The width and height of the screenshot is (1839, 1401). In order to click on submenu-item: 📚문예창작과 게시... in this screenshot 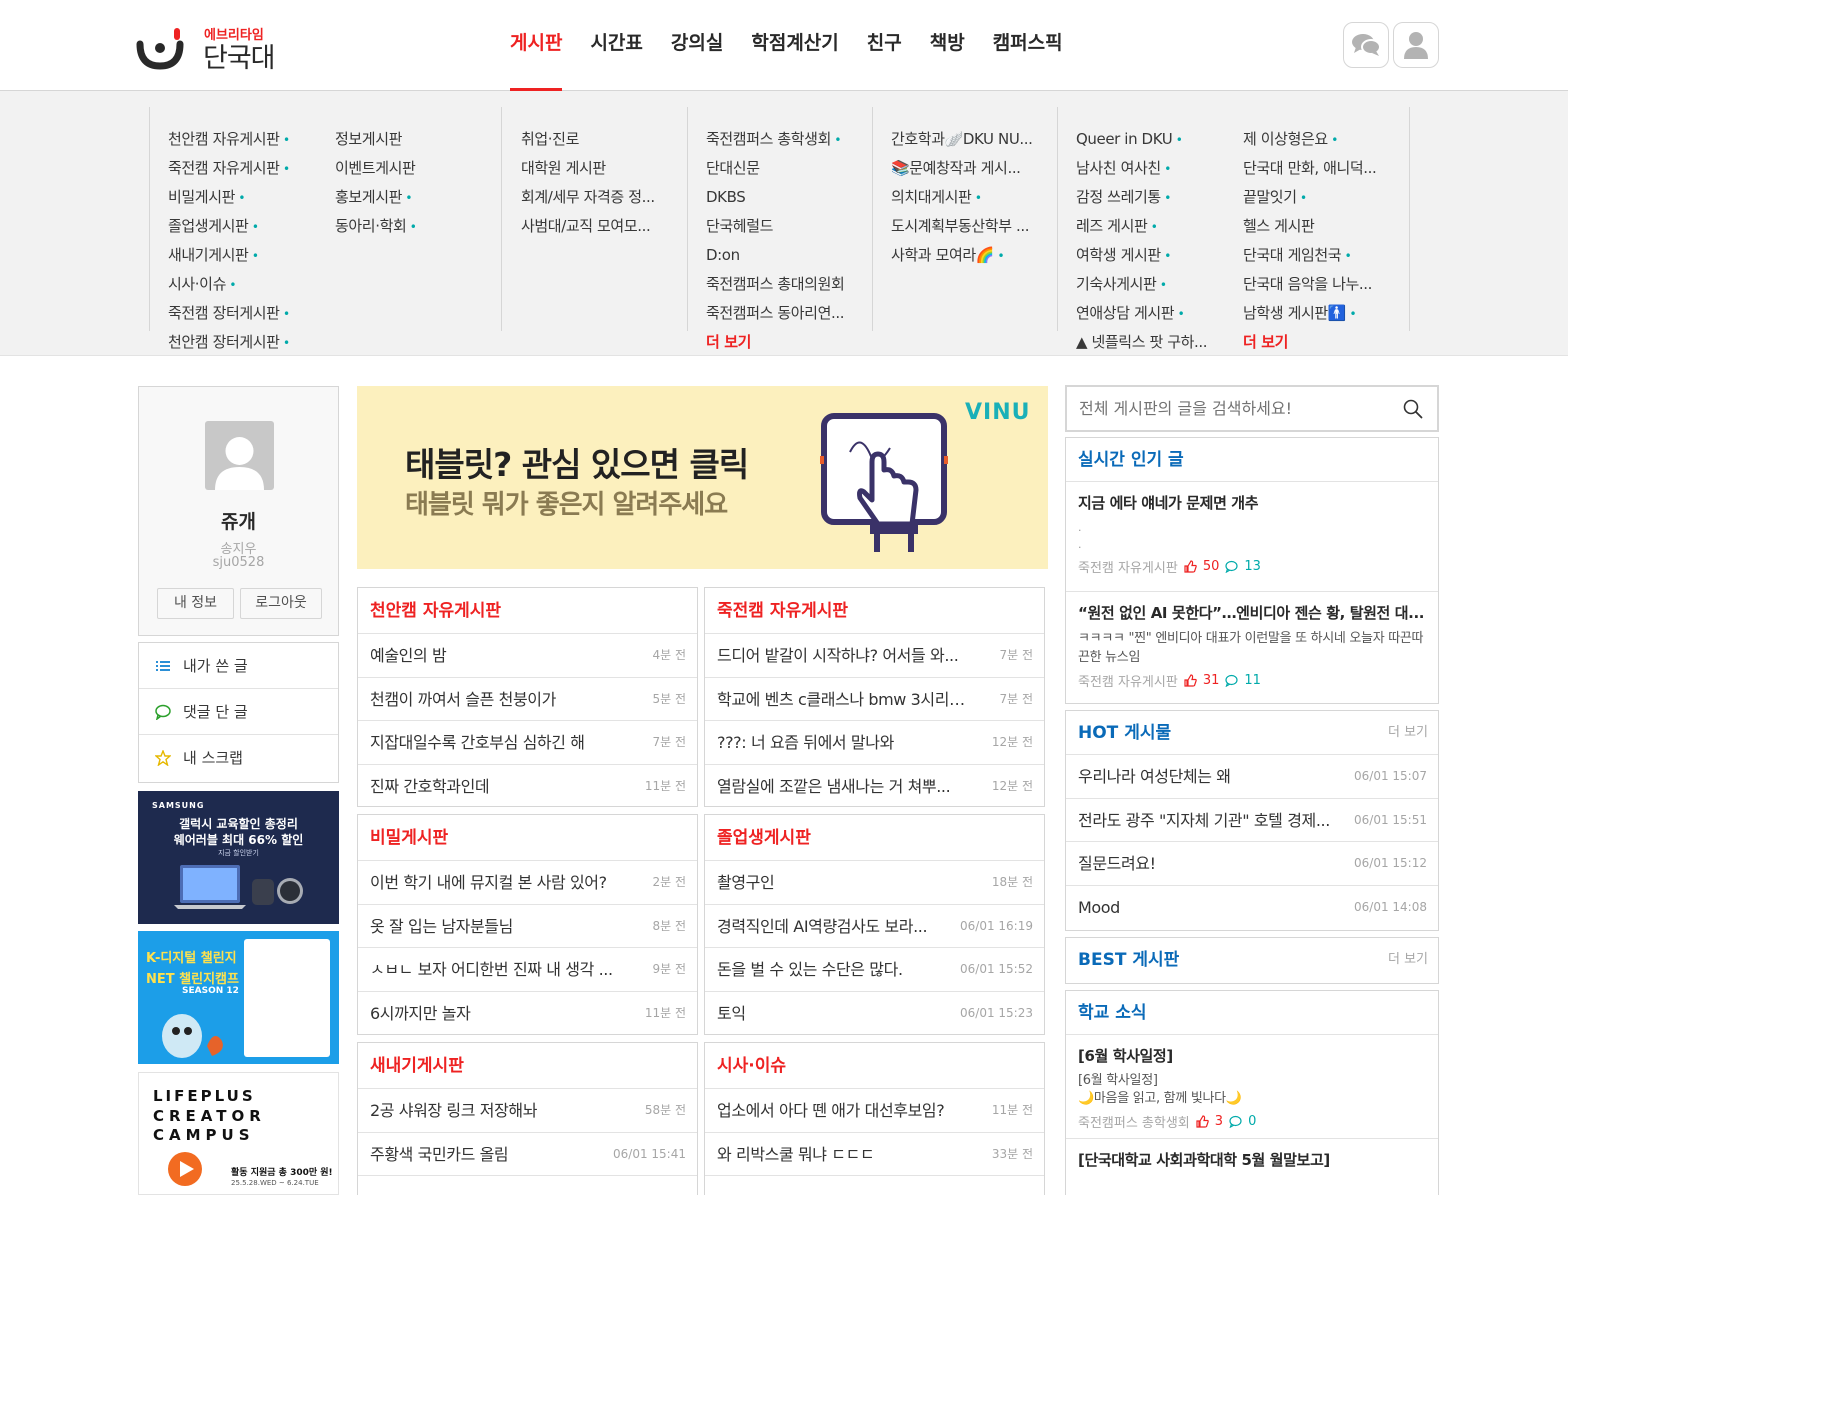, I will do `click(966, 168)`.